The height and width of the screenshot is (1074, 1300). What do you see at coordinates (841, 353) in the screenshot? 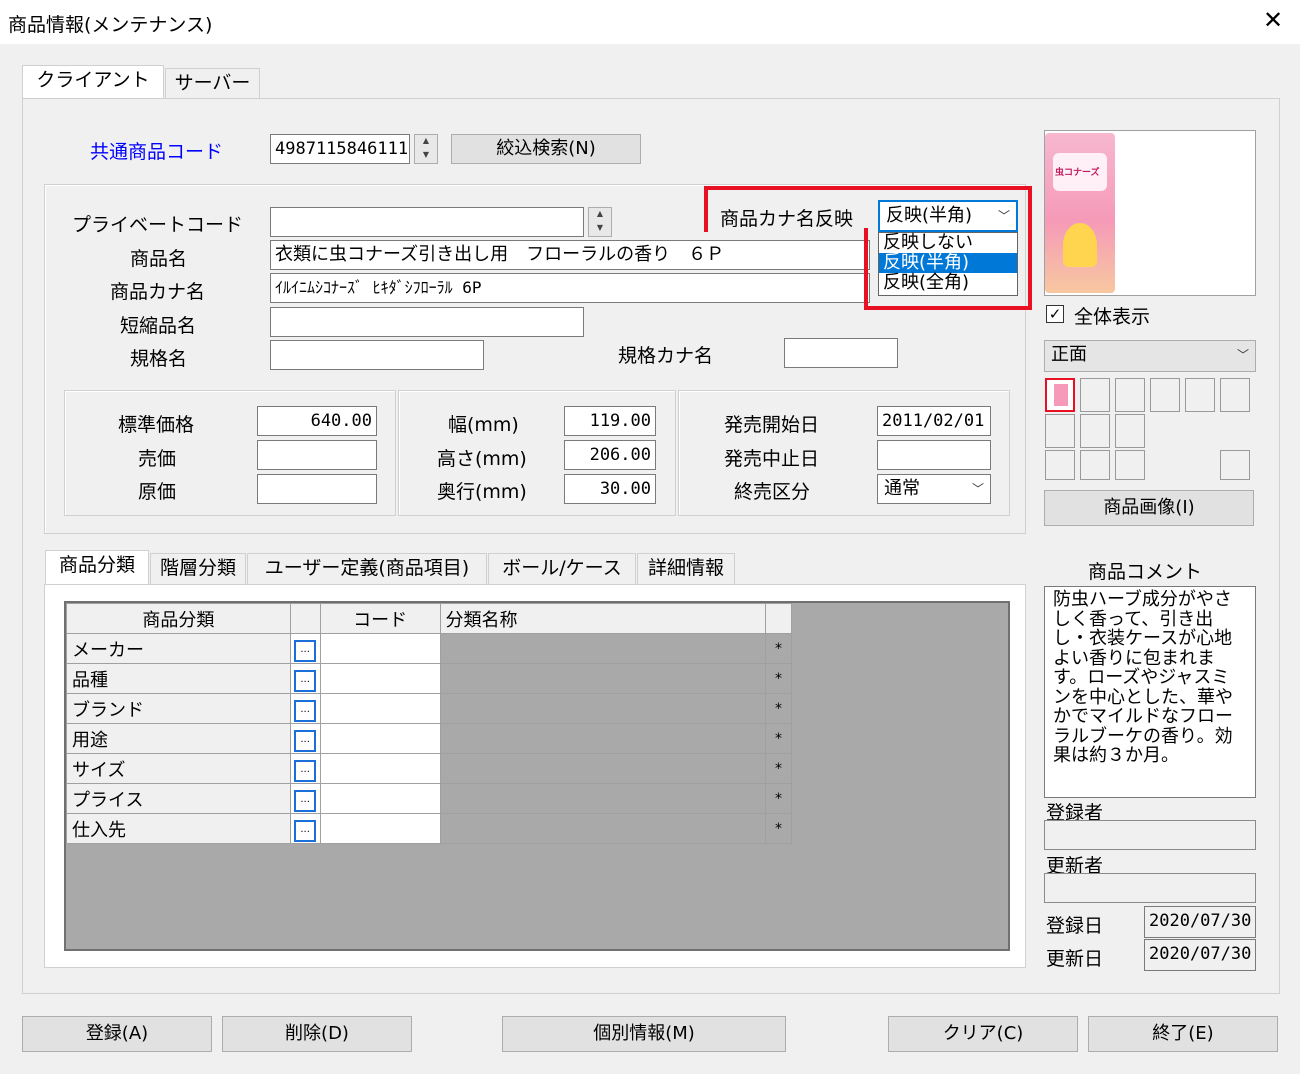
I see `spec-kana-input` at bounding box center [841, 353].